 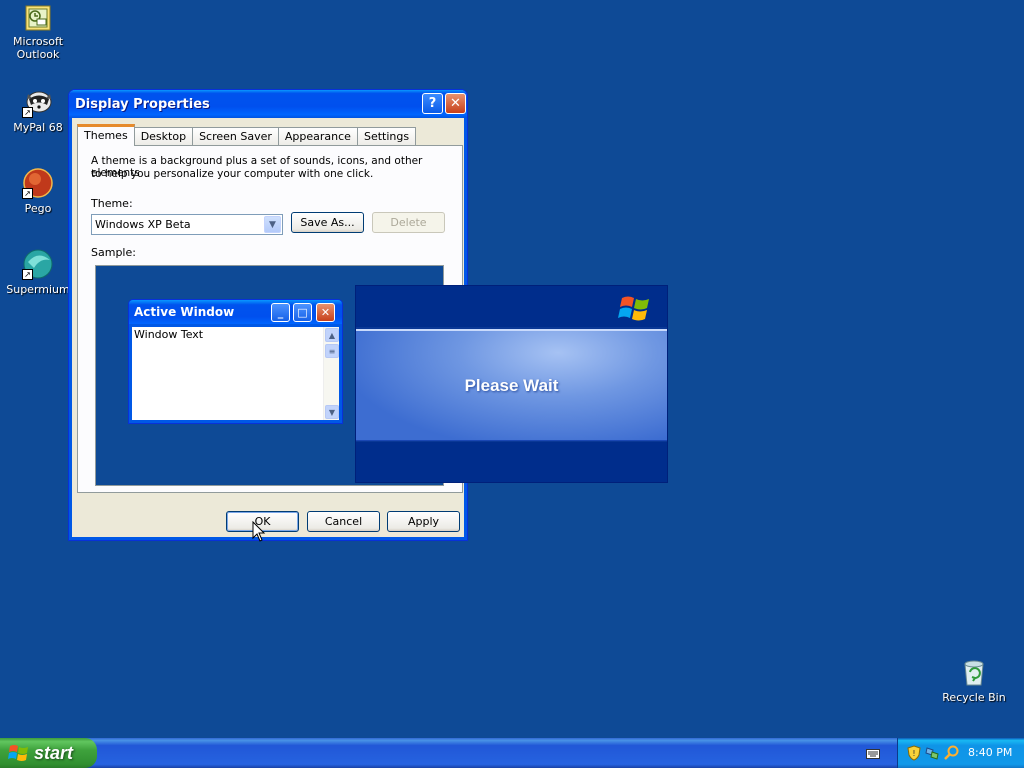 What do you see at coordinates (331, 373) in the screenshot?
I see `sample-scrollbar: ▲ ≡ ▼` at bounding box center [331, 373].